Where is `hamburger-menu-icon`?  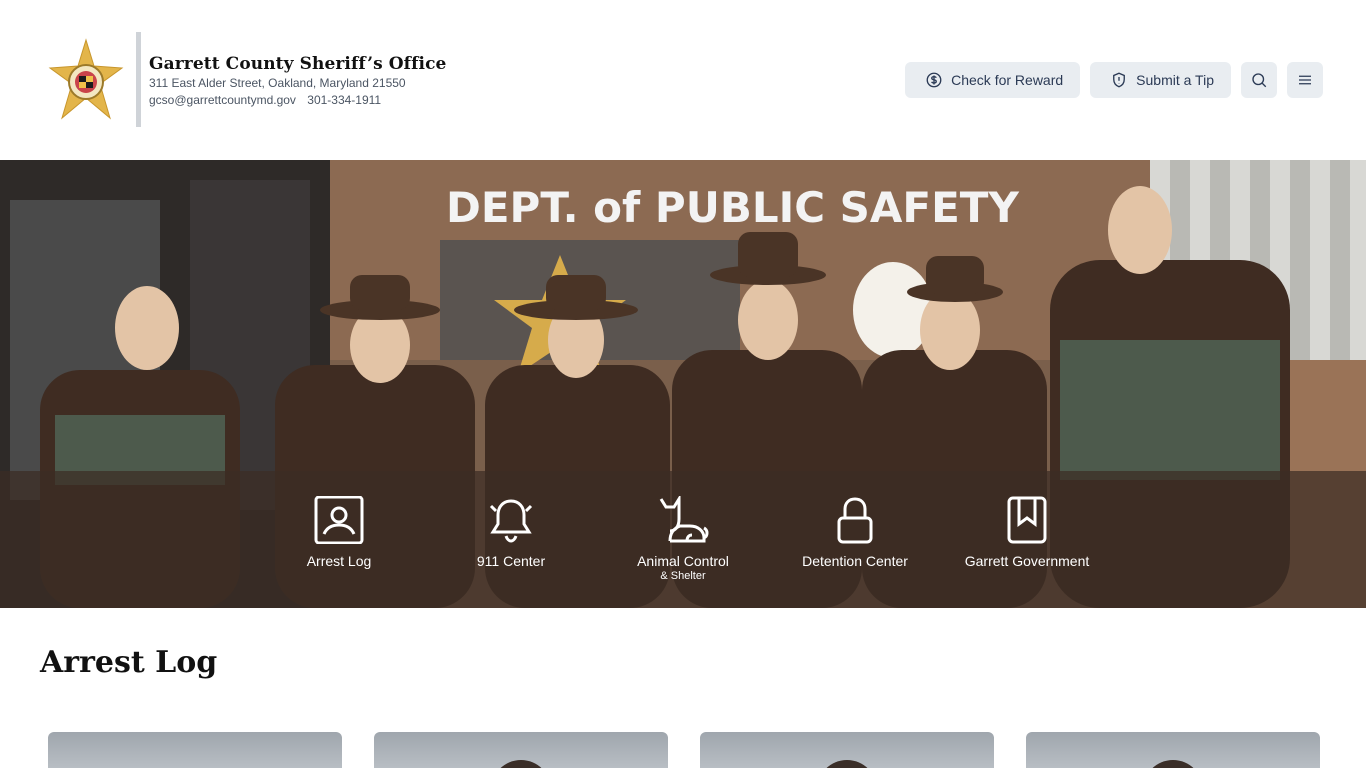 hamburger-menu-icon is located at coordinates (1305, 80).